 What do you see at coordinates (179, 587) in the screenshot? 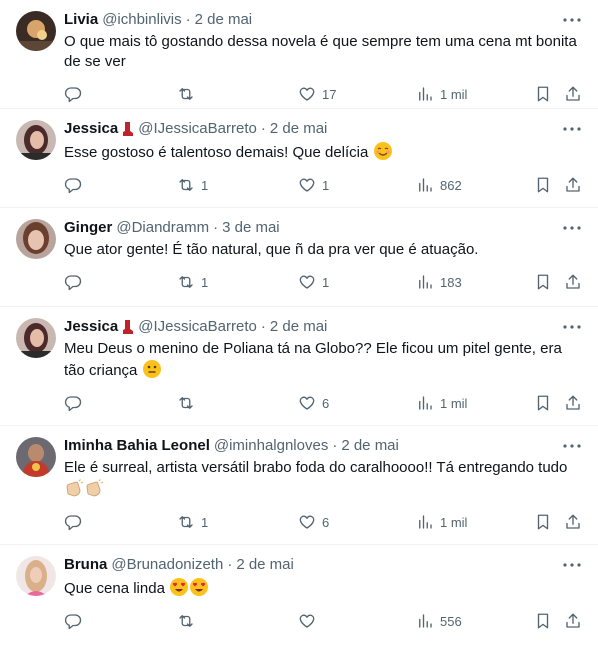
I see `heart-eyes-emoji` at bounding box center [179, 587].